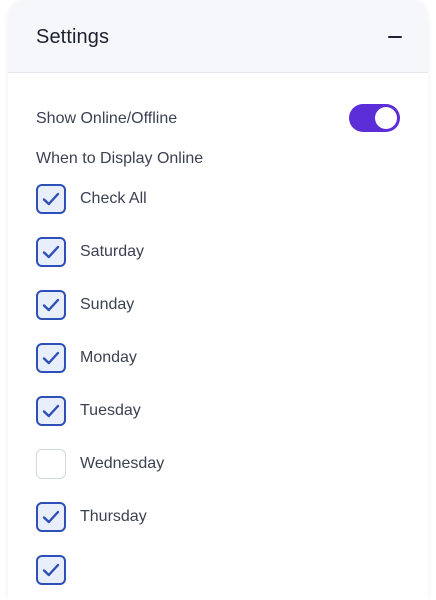 The width and height of the screenshot is (436, 600). I want to click on display-online-label: When to Display Online, so click(120, 158).